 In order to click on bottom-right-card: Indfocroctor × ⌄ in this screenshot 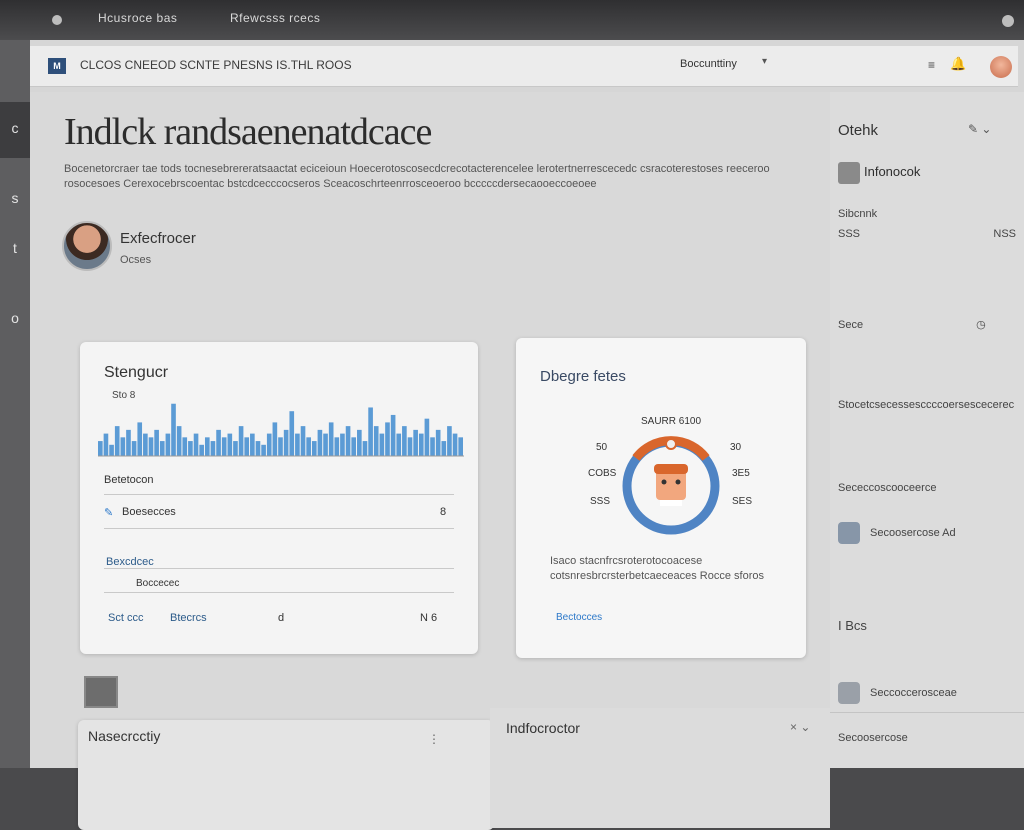, I will do `click(660, 768)`.